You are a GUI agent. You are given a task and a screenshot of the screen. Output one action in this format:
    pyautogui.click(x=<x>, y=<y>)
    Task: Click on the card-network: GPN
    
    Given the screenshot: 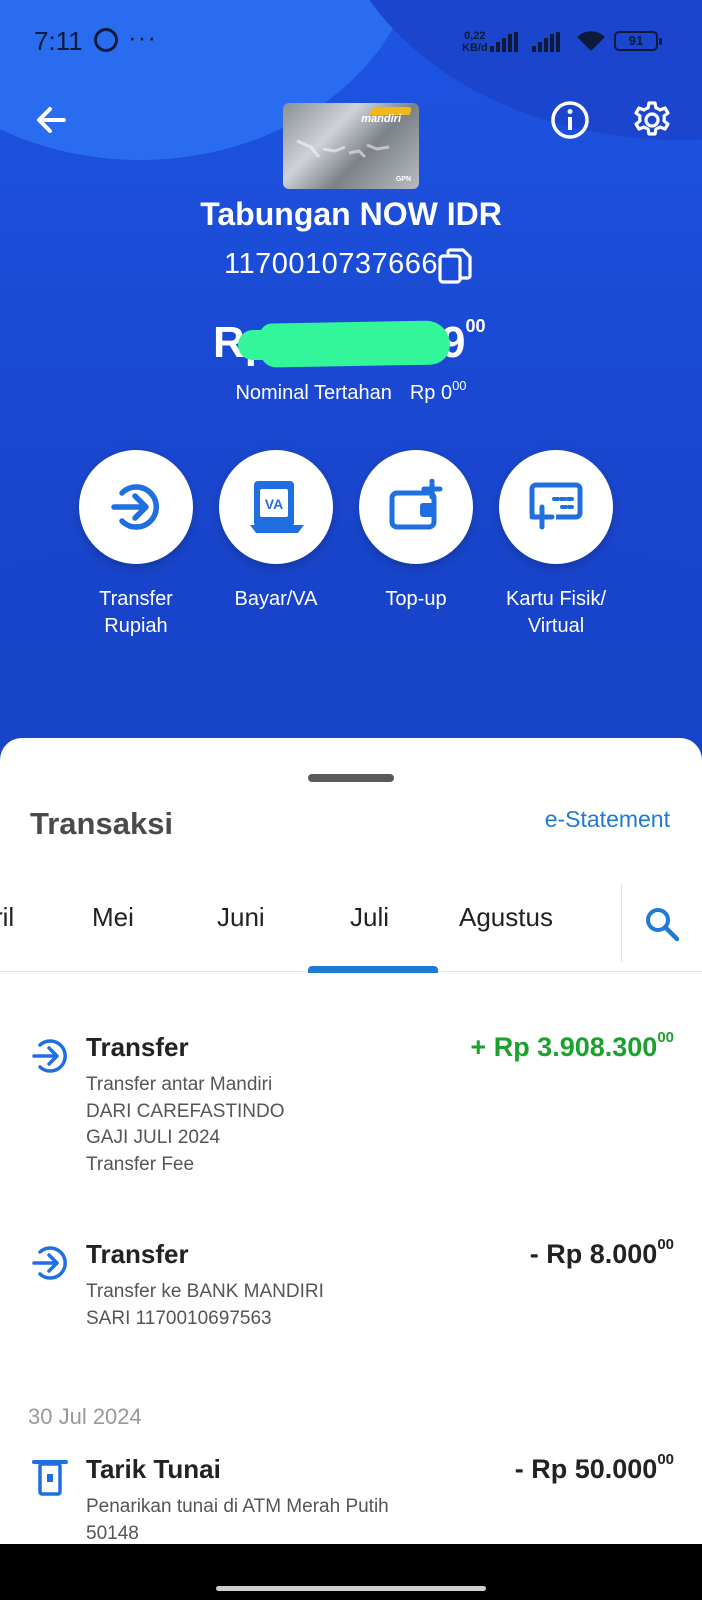 What is the action you would take?
    pyautogui.click(x=403, y=179)
    